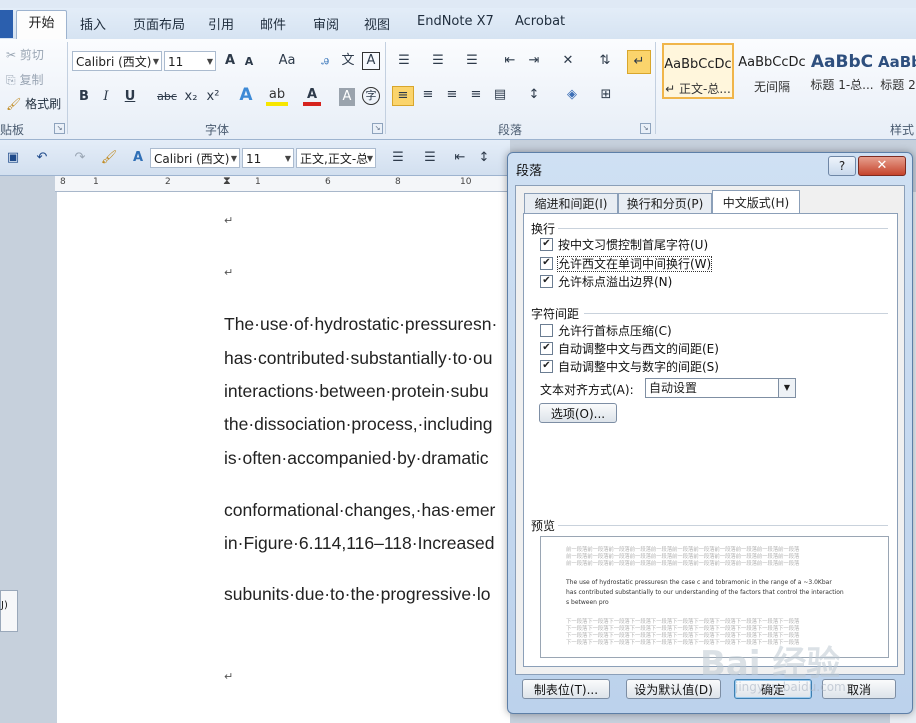 The height and width of the screenshot is (723, 916). Describe the element at coordinates (167, 97) in the screenshot. I see `strikethrough-button: abc` at that location.